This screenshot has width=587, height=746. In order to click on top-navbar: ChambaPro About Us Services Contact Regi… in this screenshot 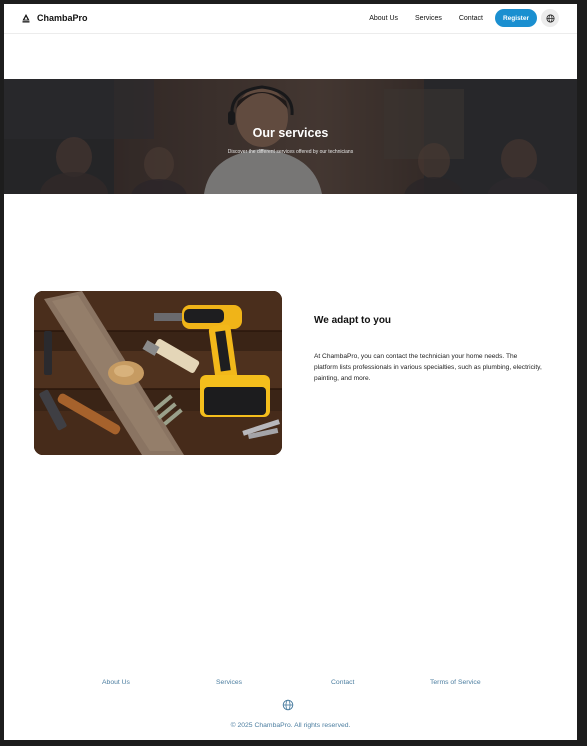, I will do `click(290, 19)`.